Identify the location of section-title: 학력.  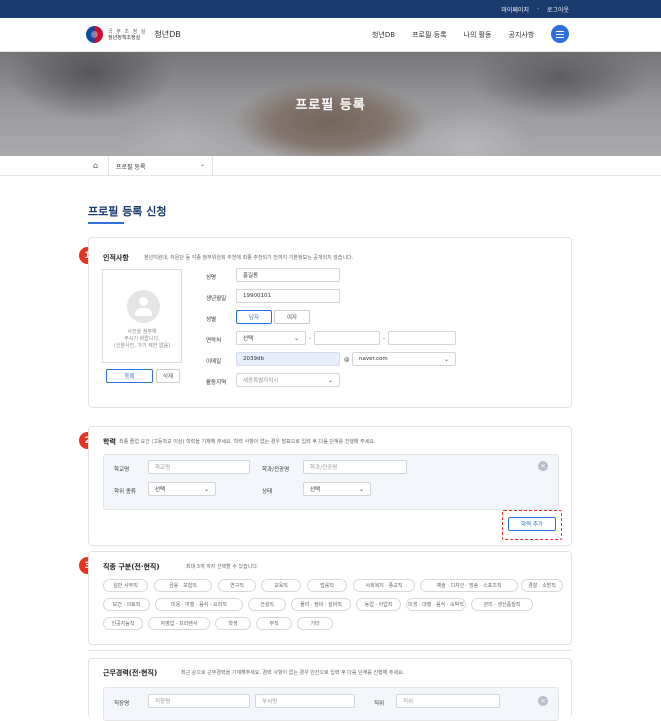
(109, 442).